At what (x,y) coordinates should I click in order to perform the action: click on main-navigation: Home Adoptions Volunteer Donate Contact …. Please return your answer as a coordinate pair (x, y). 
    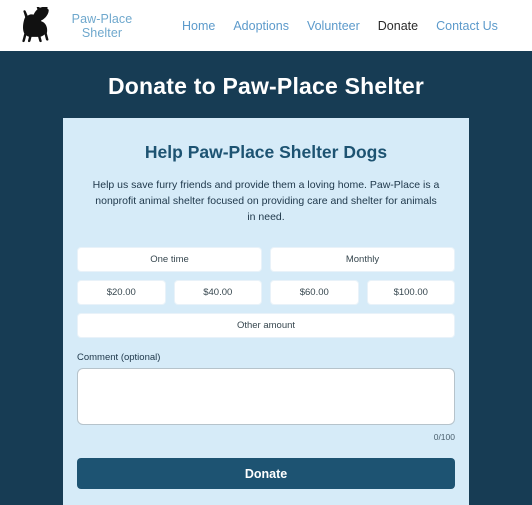
    Looking at the image, I should click on (340, 26).